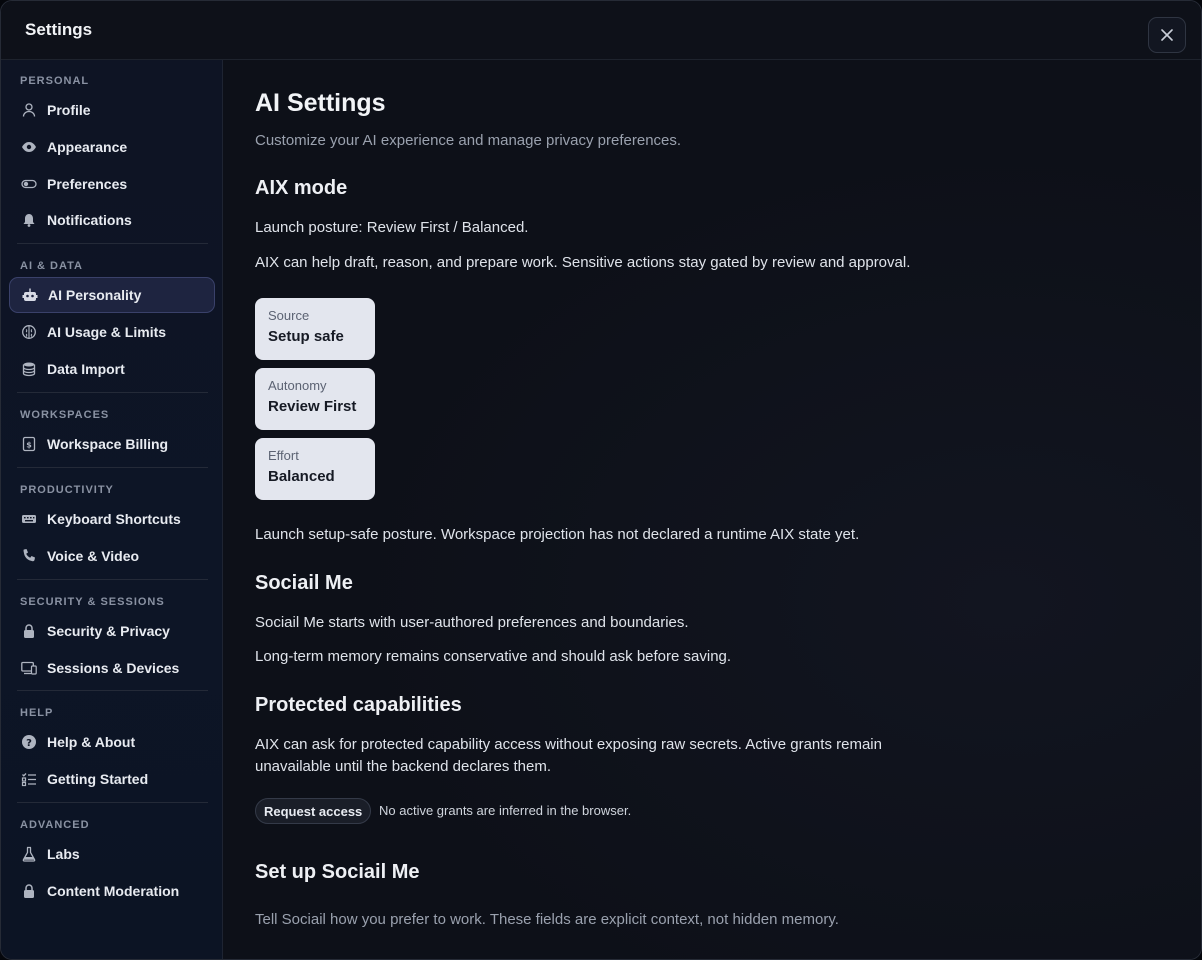 Image resolution: width=1202 pixels, height=960 pixels. I want to click on user-icon, so click(29, 110).